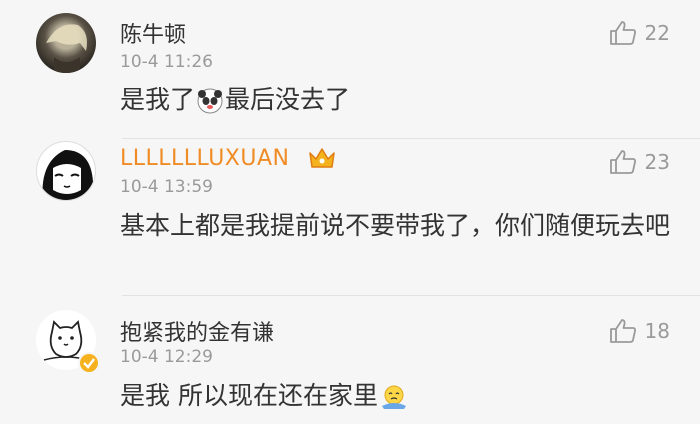  I want to click on username: LLLLLLLUXUAN, so click(205, 158).